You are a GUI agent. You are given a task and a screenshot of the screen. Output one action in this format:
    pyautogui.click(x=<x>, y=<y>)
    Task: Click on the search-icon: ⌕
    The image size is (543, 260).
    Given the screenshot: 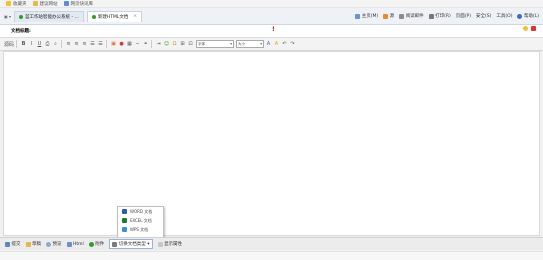 What is the action you would take?
    pyautogui.click(x=55, y=44)
    